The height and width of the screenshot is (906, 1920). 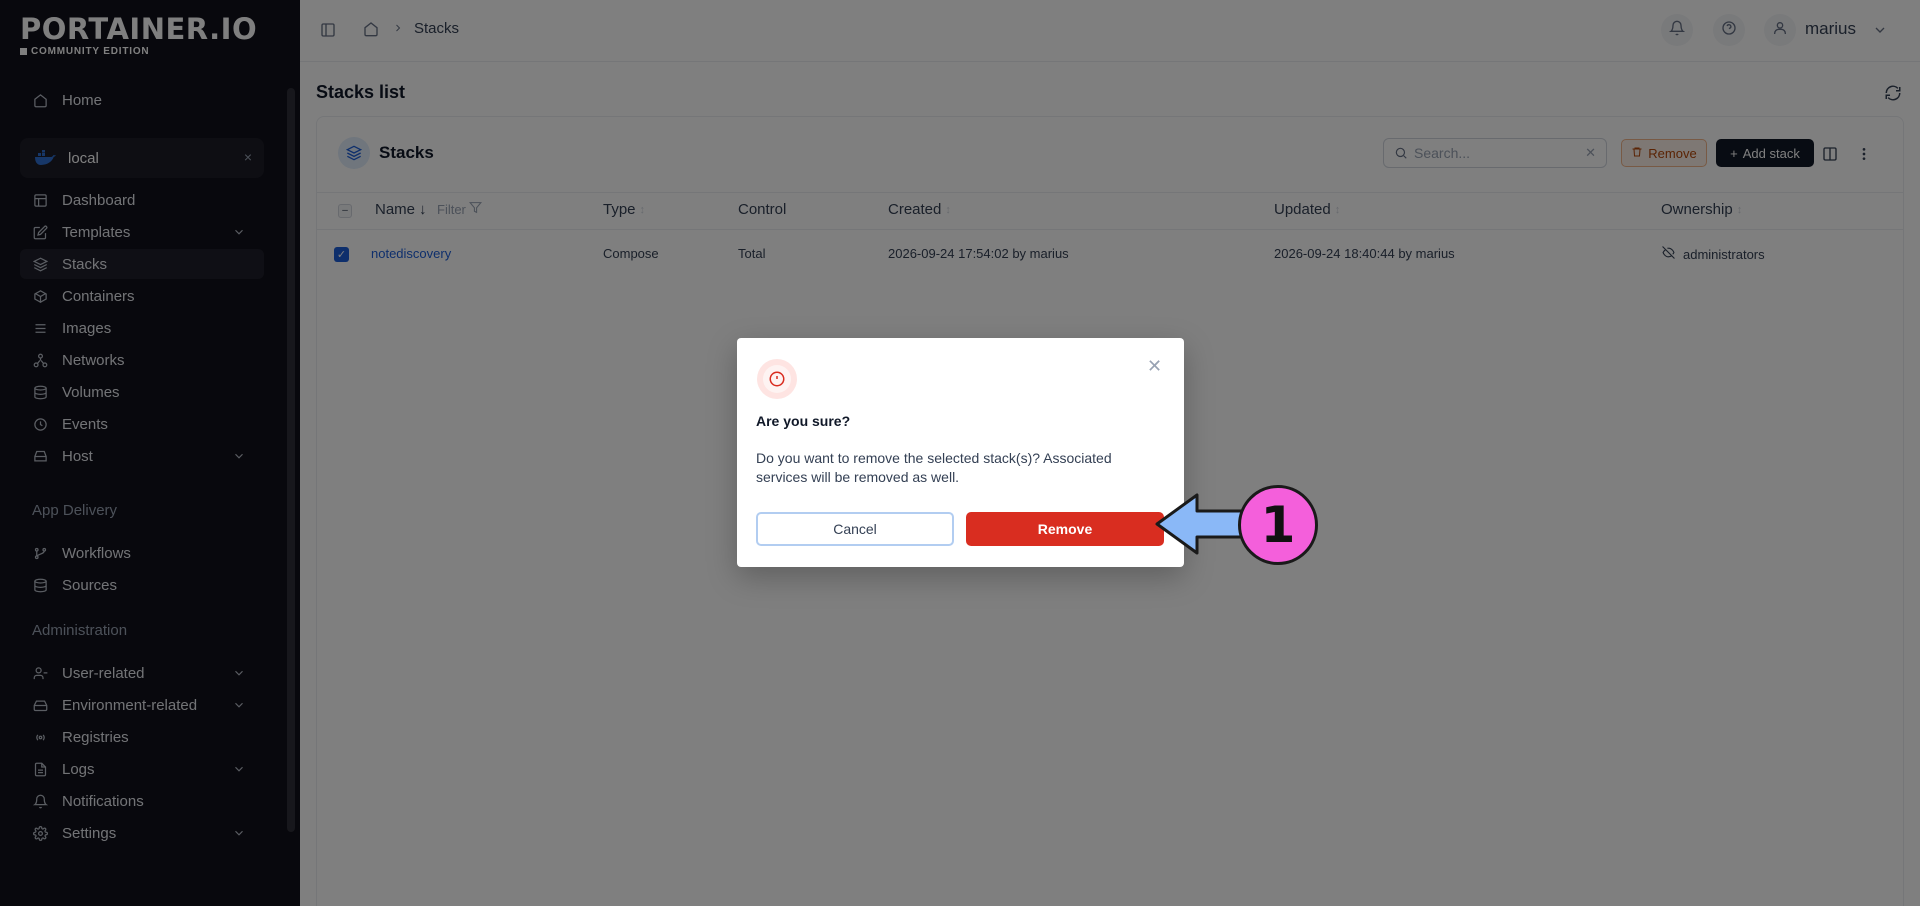 I want to click on close-icon: ✕, so click(x=1154, y=366).